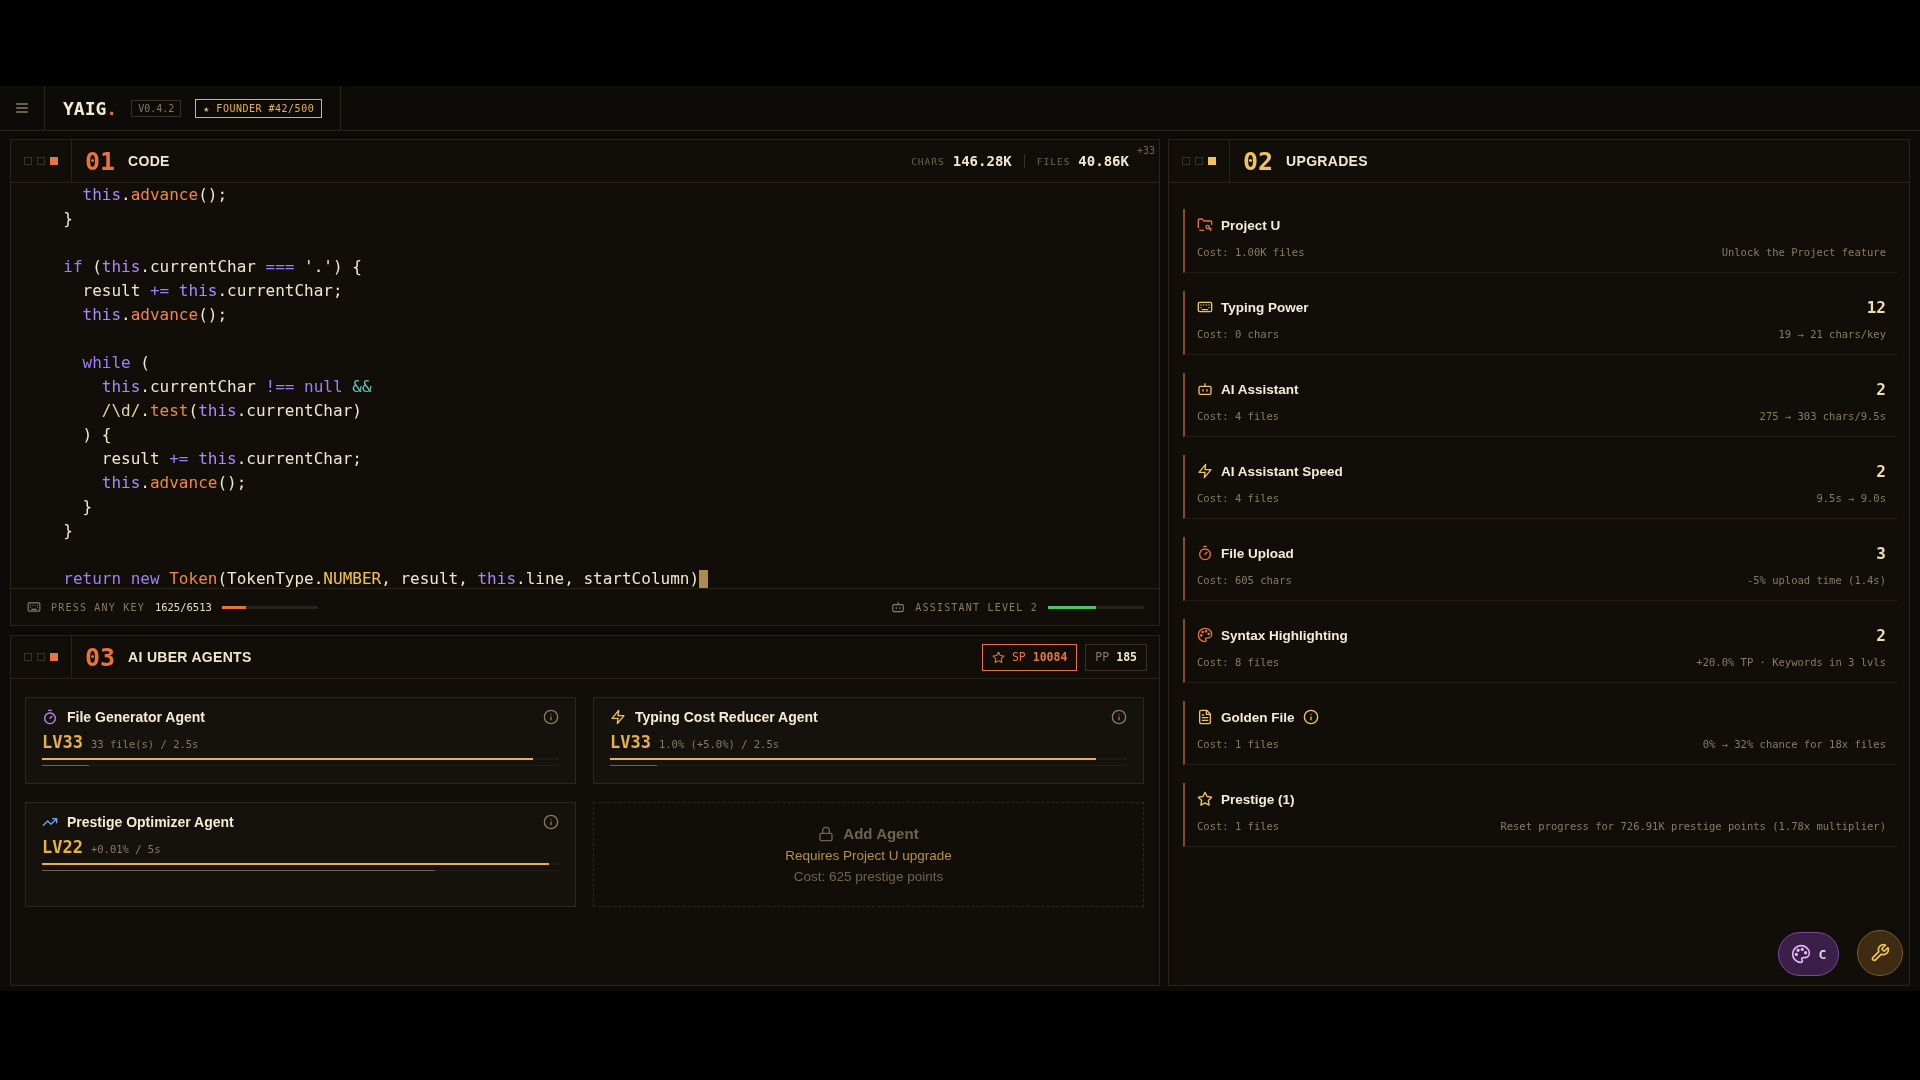  I want to click on upgrade-cost: Cost: 1.00K files, so click(1251, 252).